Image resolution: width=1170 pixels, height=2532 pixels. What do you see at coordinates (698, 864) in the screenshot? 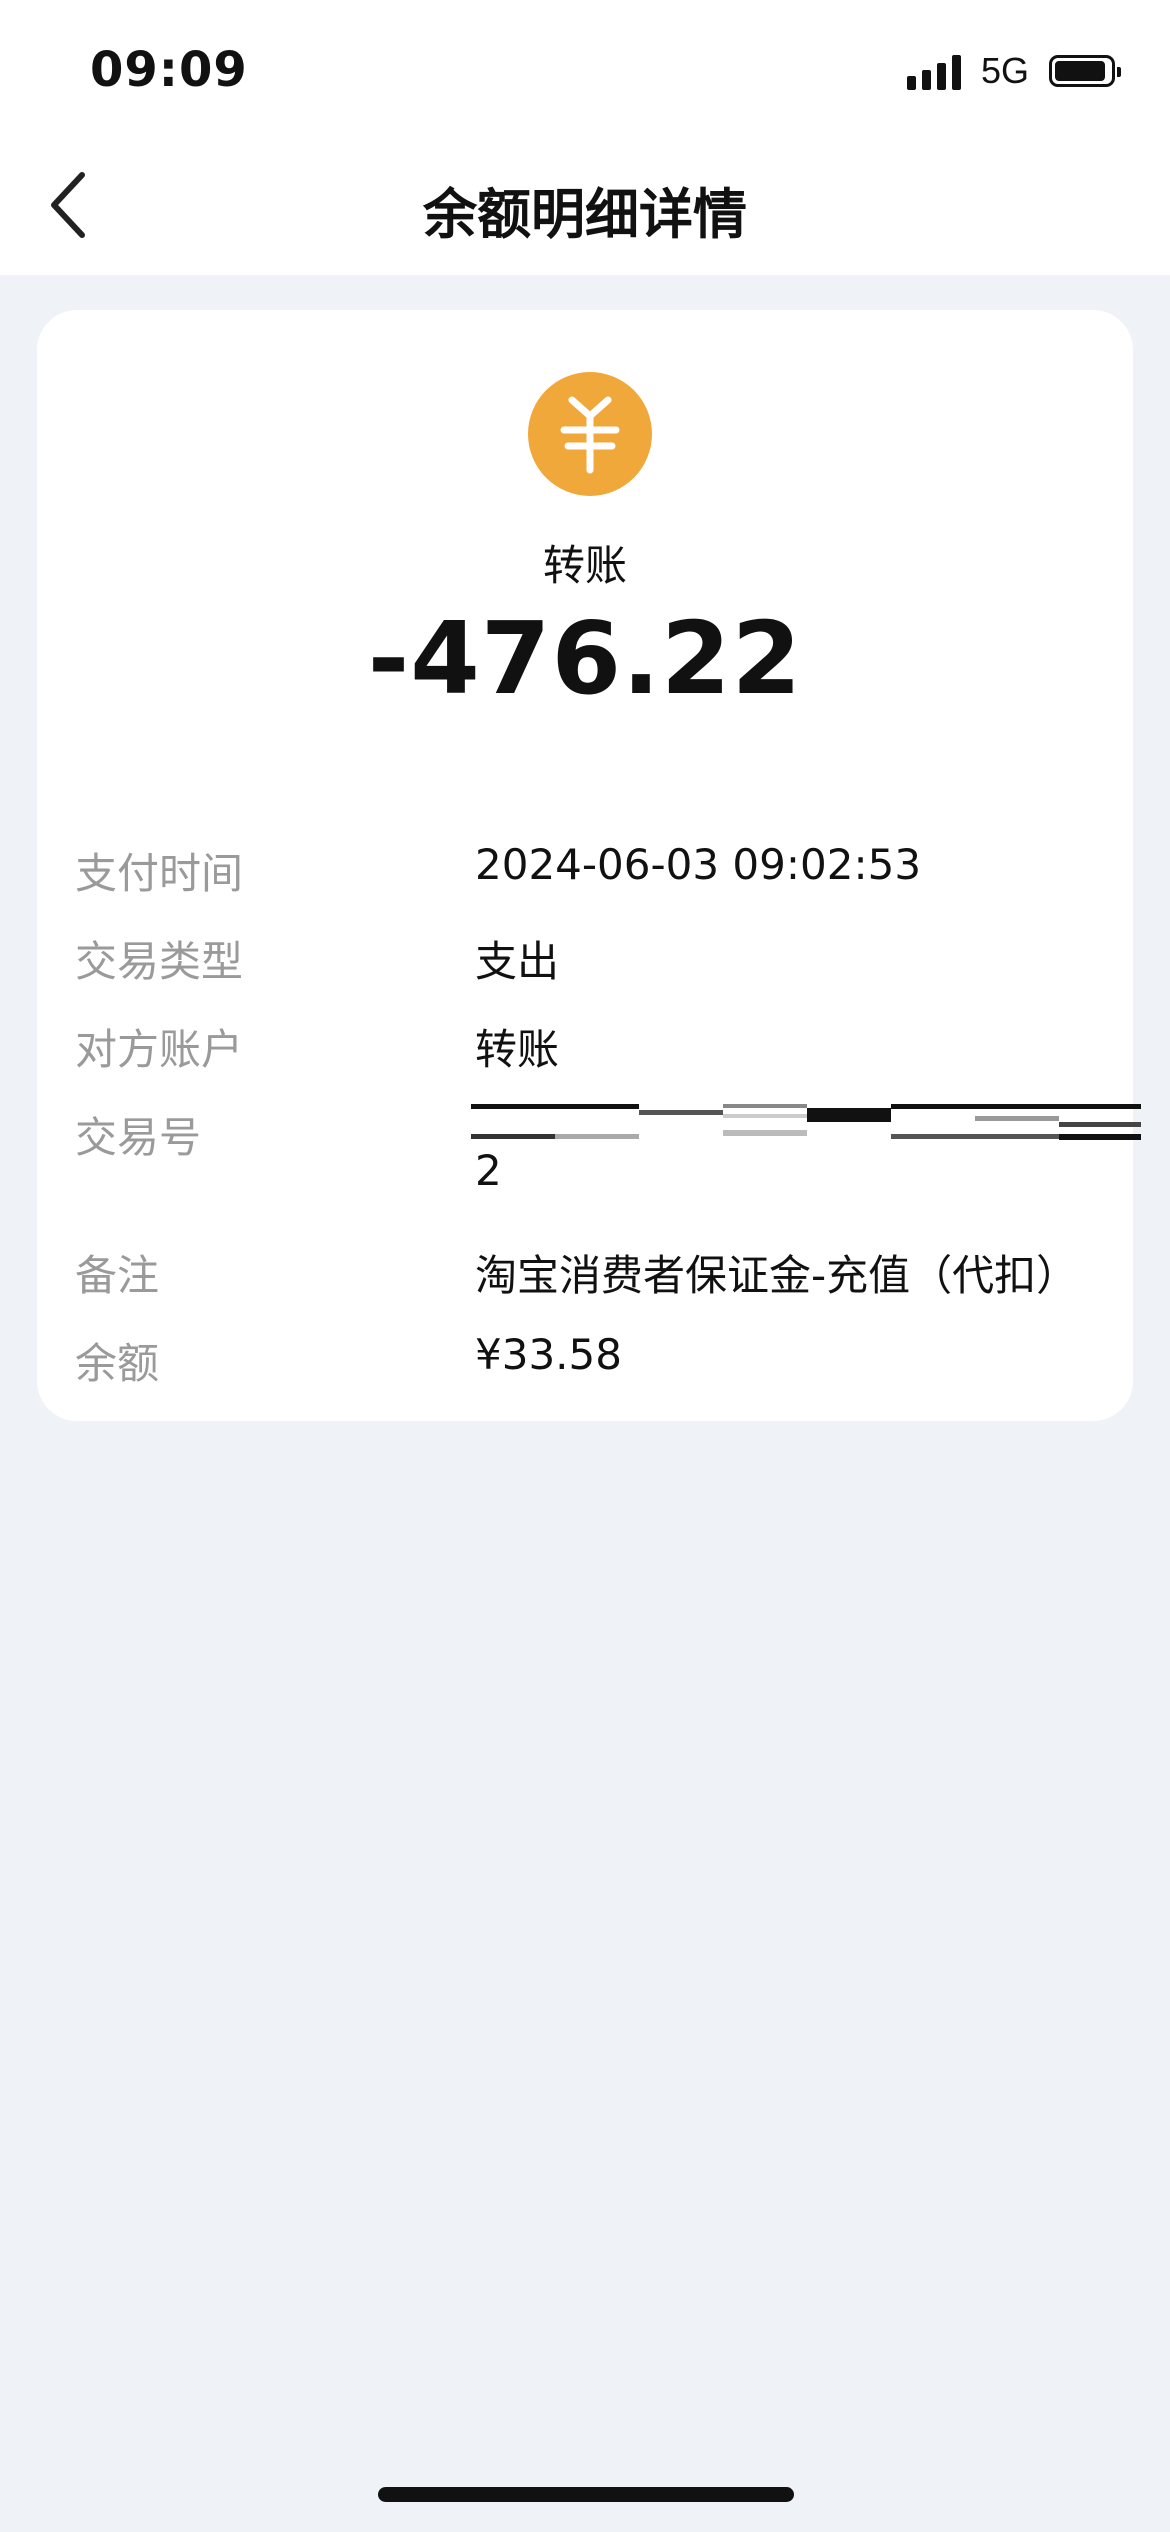
I see `detail-value: 2024-06-03 09:02:53` at bounding box center [698, 864].